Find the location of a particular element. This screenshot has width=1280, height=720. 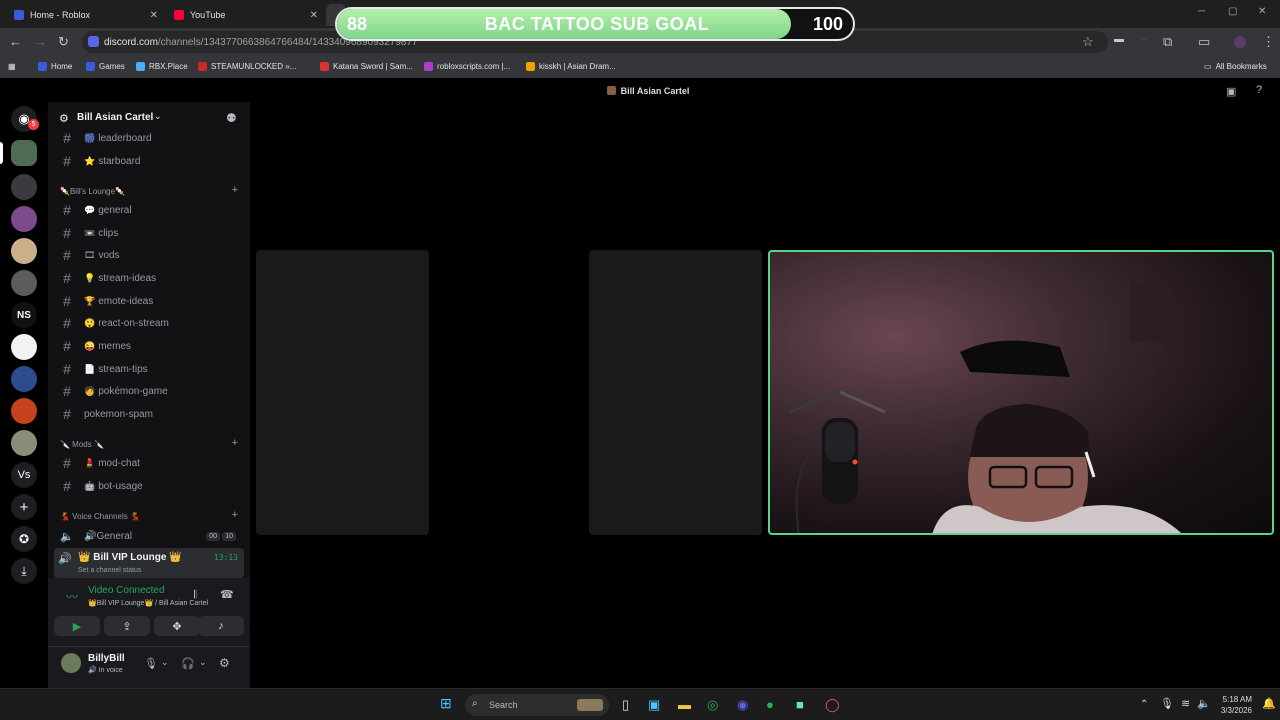

channel-emote-ideas: # 🏆 emote-ideas is located at coordinates (149, 301).